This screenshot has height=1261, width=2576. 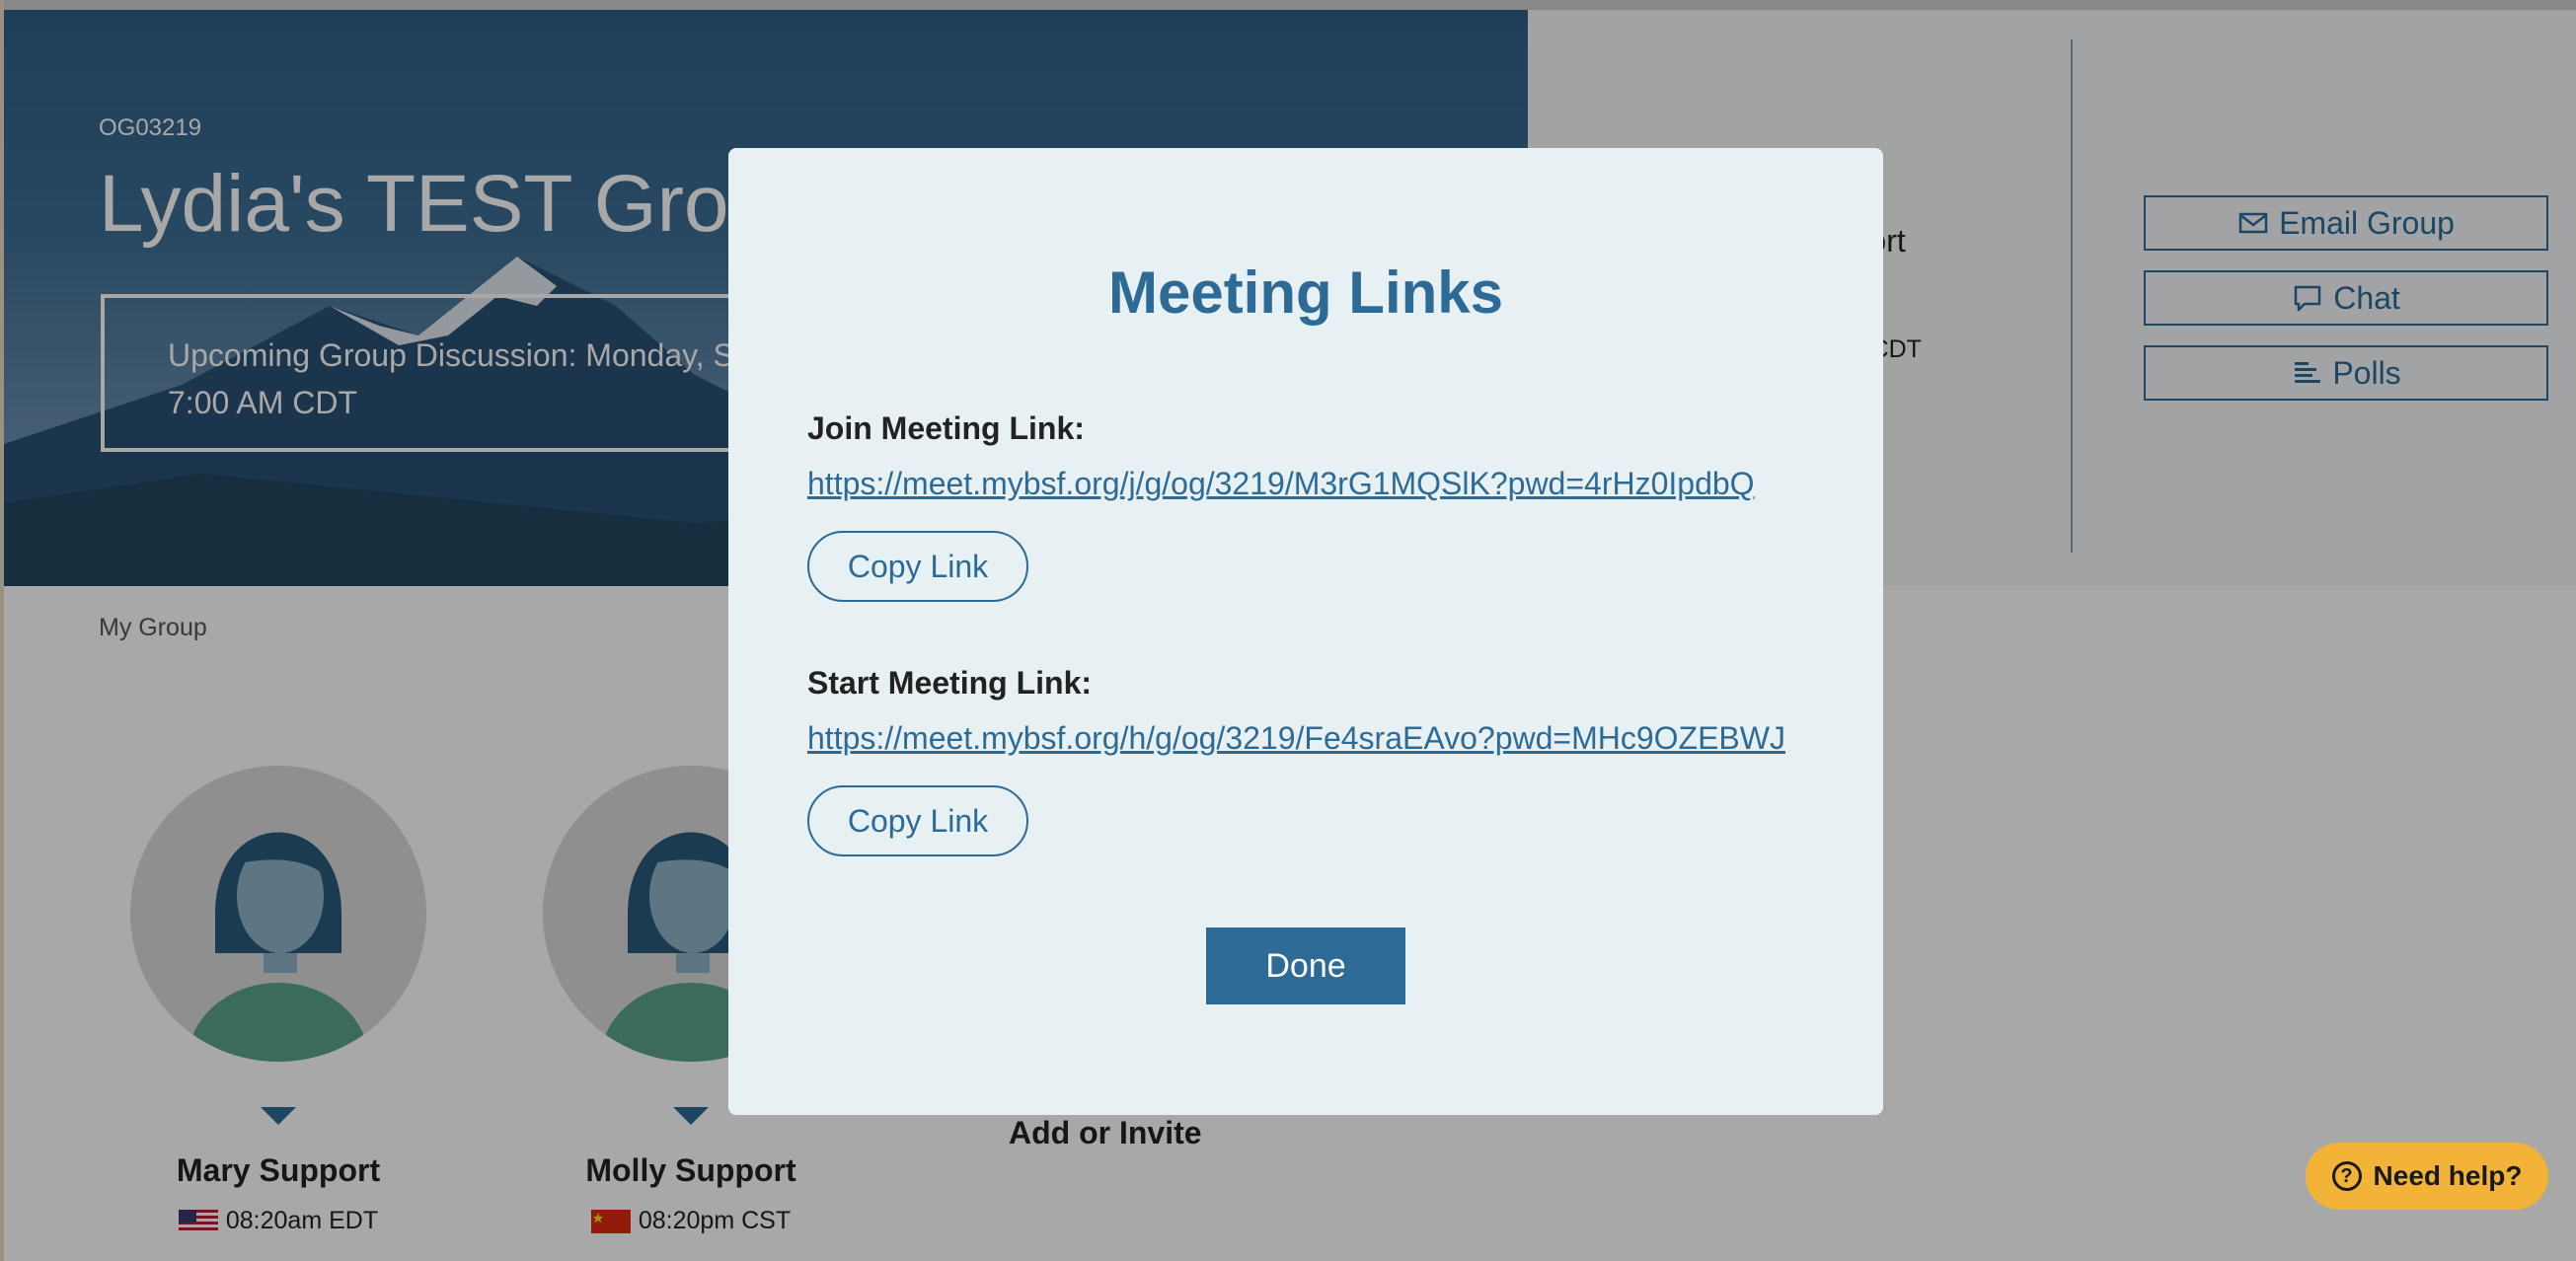 I want to click on dialog-title: Meeting Links, so click(x=1305, y=293).